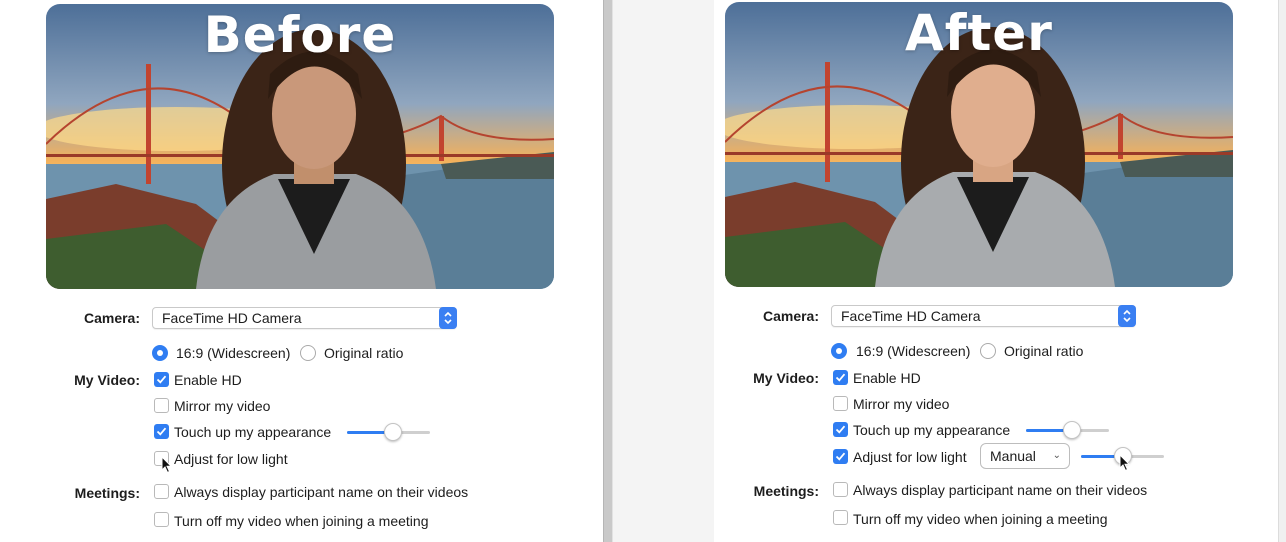  I want to click on overlay-title: Before, so click(300, 35).